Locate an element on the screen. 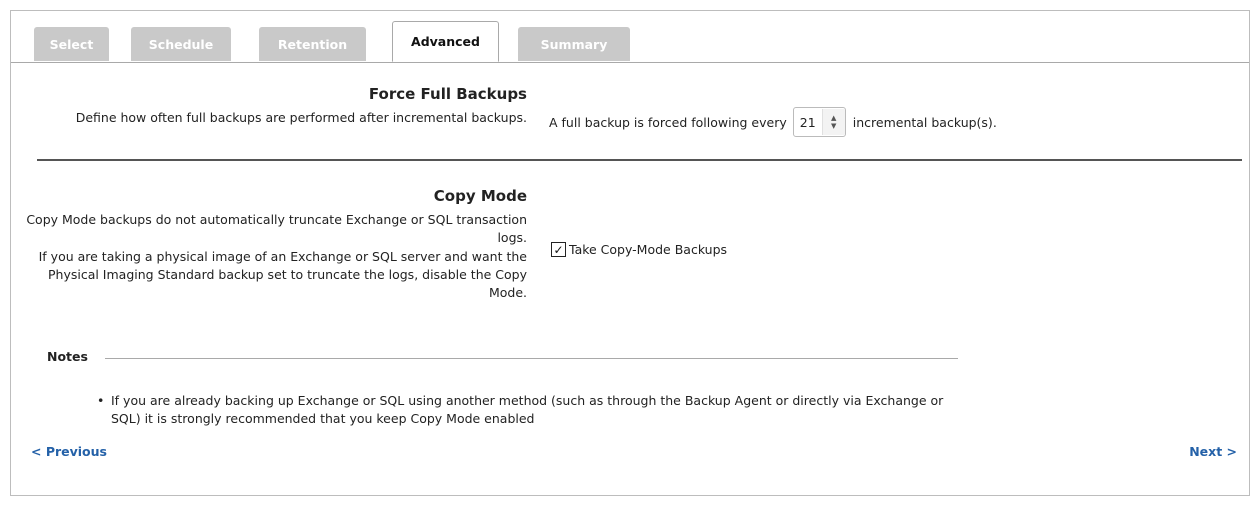  copy-mode-setting: ✓ Take Copy-Mode Backups is located at coordinates (639, 249).